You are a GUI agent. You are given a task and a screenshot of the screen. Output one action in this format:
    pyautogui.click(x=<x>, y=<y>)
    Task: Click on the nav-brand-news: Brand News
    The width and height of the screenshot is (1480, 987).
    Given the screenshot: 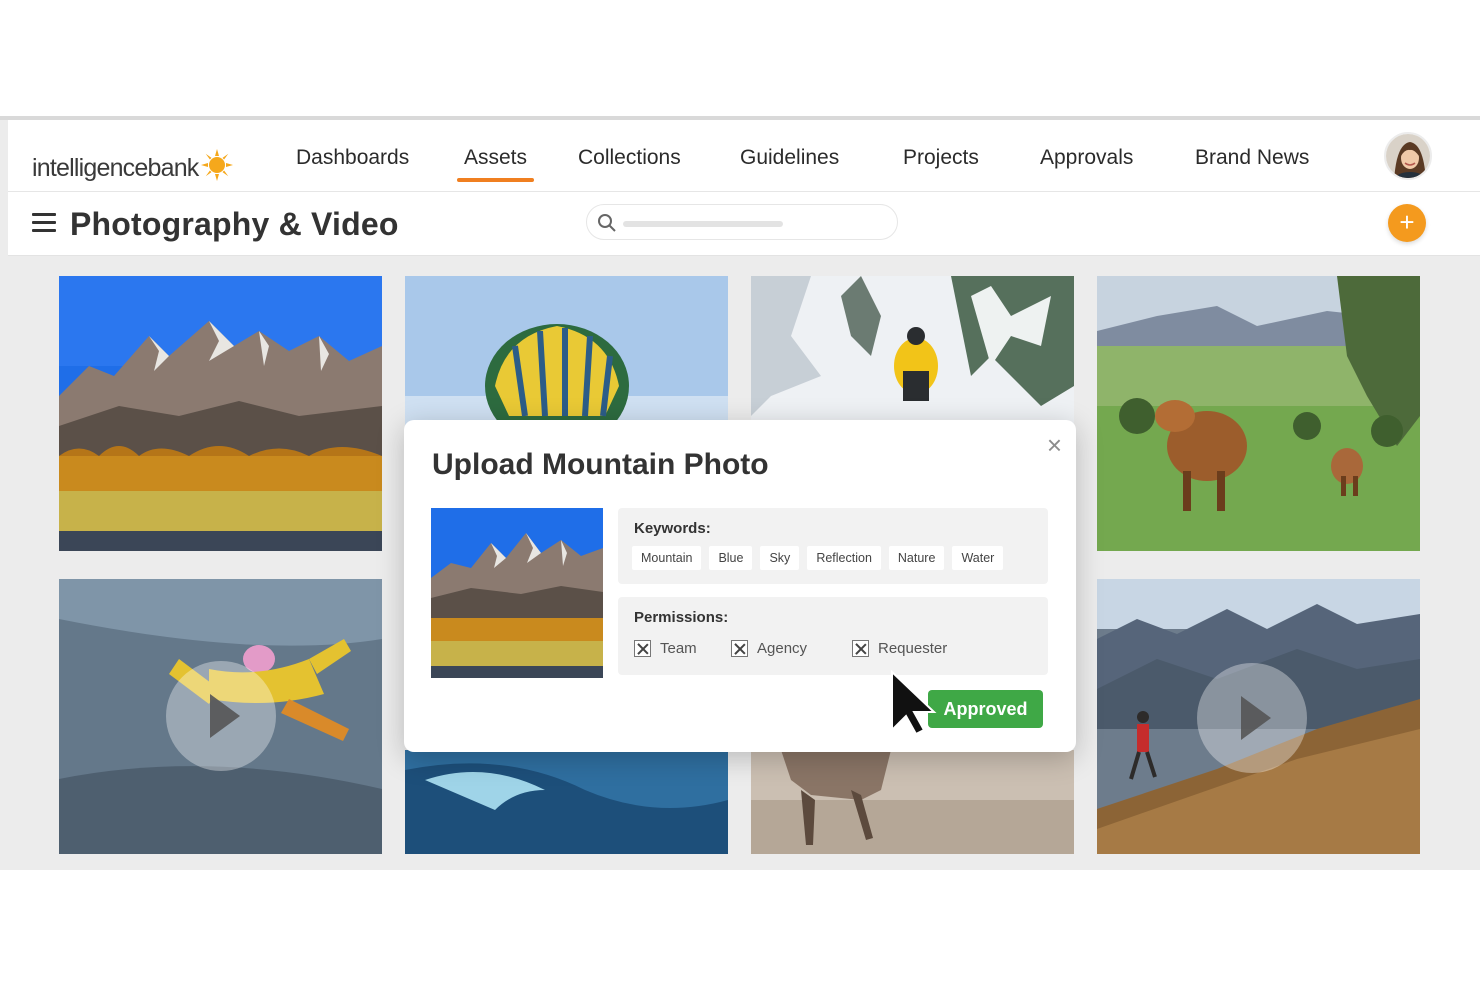 What is the action you would take?
    pyautogui.click(x=1252, y=158)
    